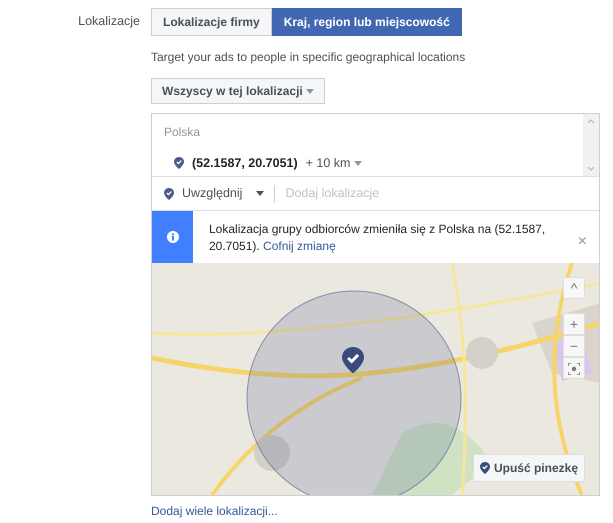  What do you see at coordinates (245, 163) in the screenshot?
I see `location-name: (52.1587, 20.7051)` at bounding box center [245, 163].